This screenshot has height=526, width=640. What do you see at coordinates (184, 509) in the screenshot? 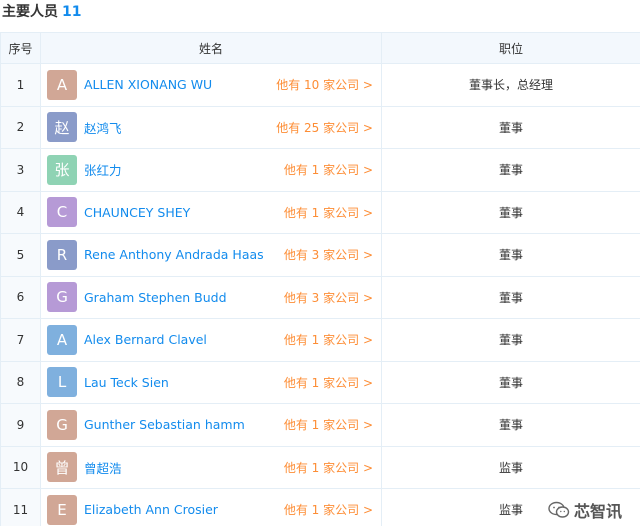
I see `person-name-link: Elizabeth Ann Crosier` at bounding box center [184, 509].